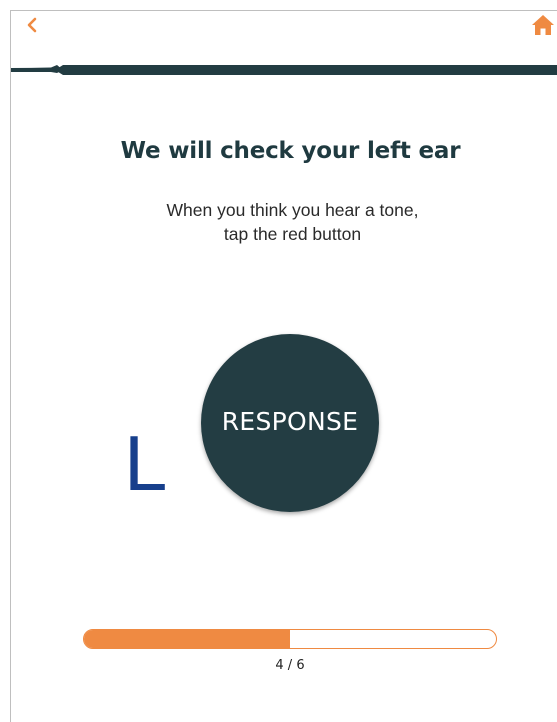 Image resolution: width=557 pixels, height=722 pixels. I want to click on page-title: We will check your left ear, so click(290, 151).